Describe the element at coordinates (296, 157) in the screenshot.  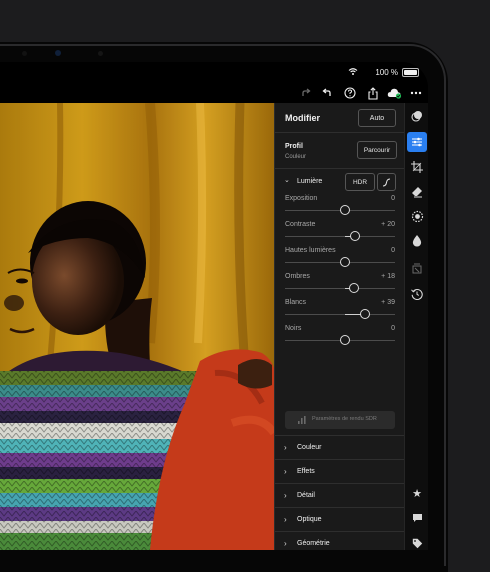
I see `profile-value: Couleur` at that location.